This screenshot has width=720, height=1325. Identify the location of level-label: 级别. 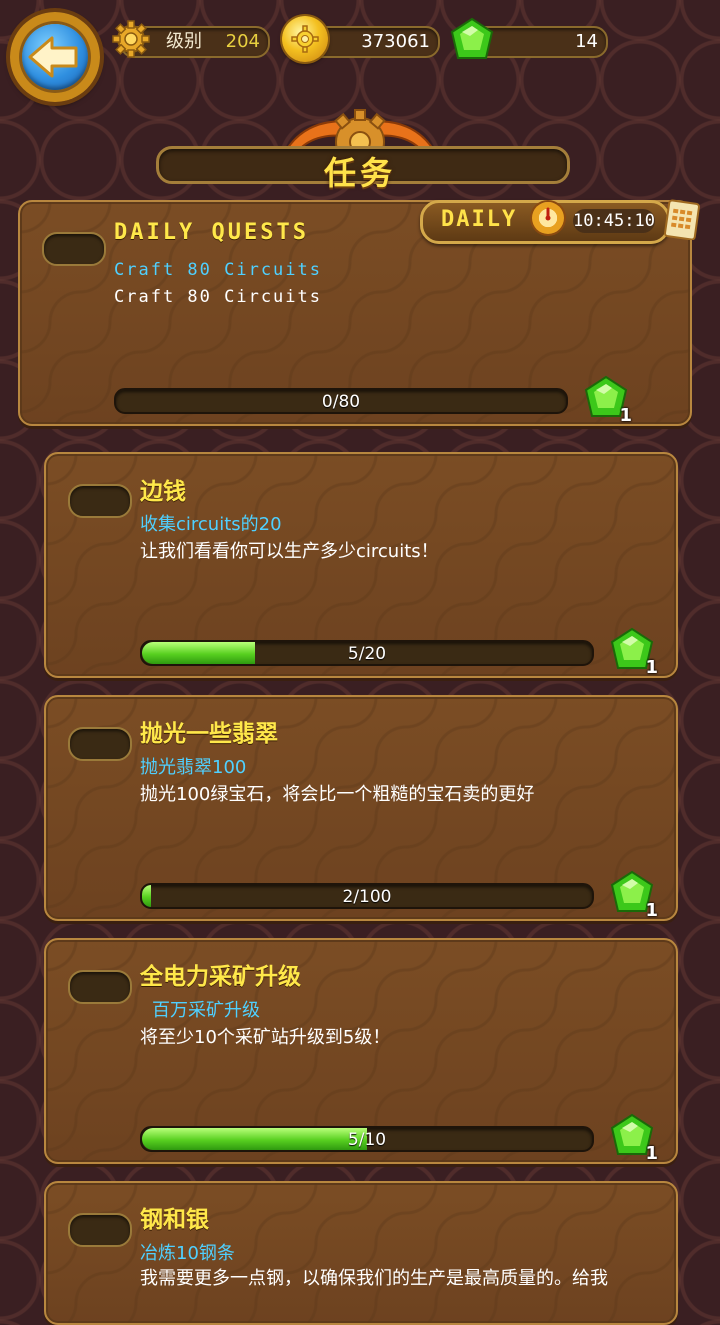
(184, 41).